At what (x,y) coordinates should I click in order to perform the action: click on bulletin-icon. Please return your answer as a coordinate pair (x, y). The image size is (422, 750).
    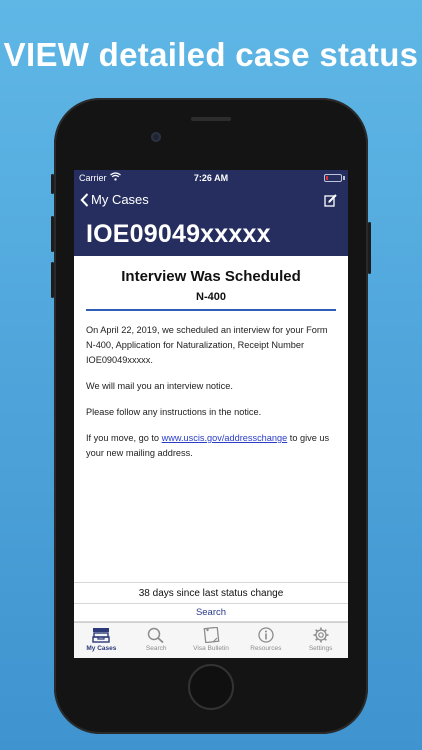
    Looking at the image, I should click on (211, 635).